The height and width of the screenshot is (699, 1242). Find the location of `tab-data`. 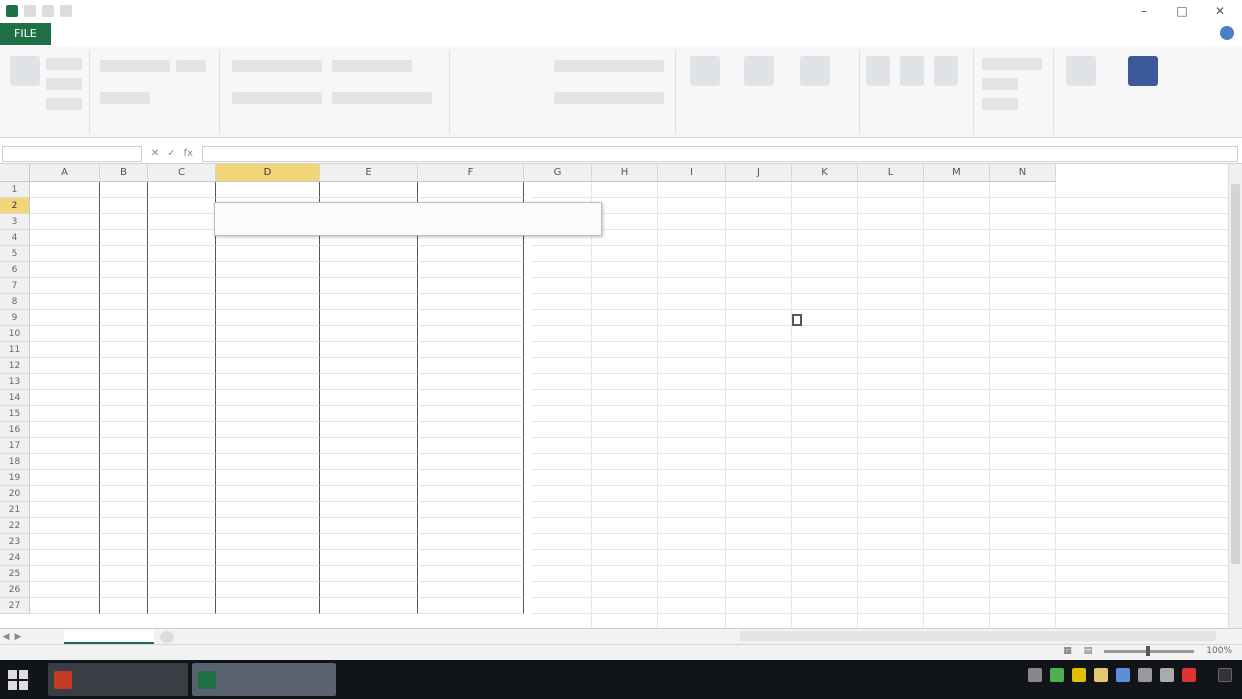

tab-data is located at coordinates (259, 34).